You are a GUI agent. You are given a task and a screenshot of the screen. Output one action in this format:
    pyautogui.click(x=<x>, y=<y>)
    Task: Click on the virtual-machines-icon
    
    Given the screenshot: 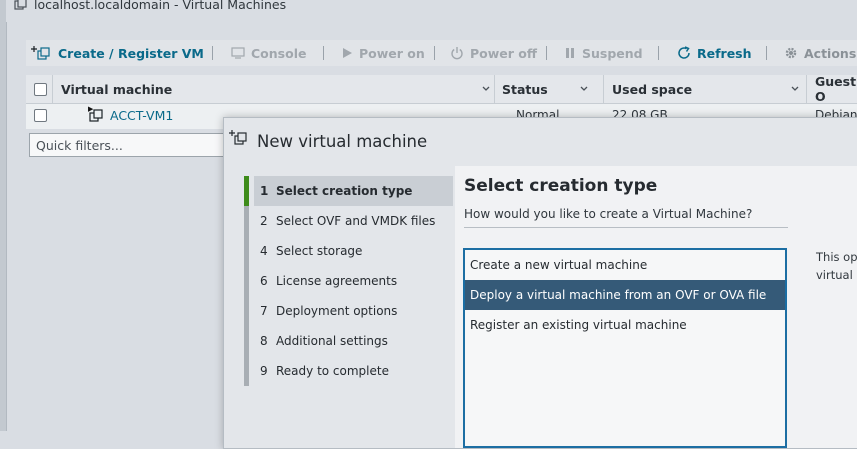 What is the action you would take?
    pyautogui.click(x=20, y=5)
    